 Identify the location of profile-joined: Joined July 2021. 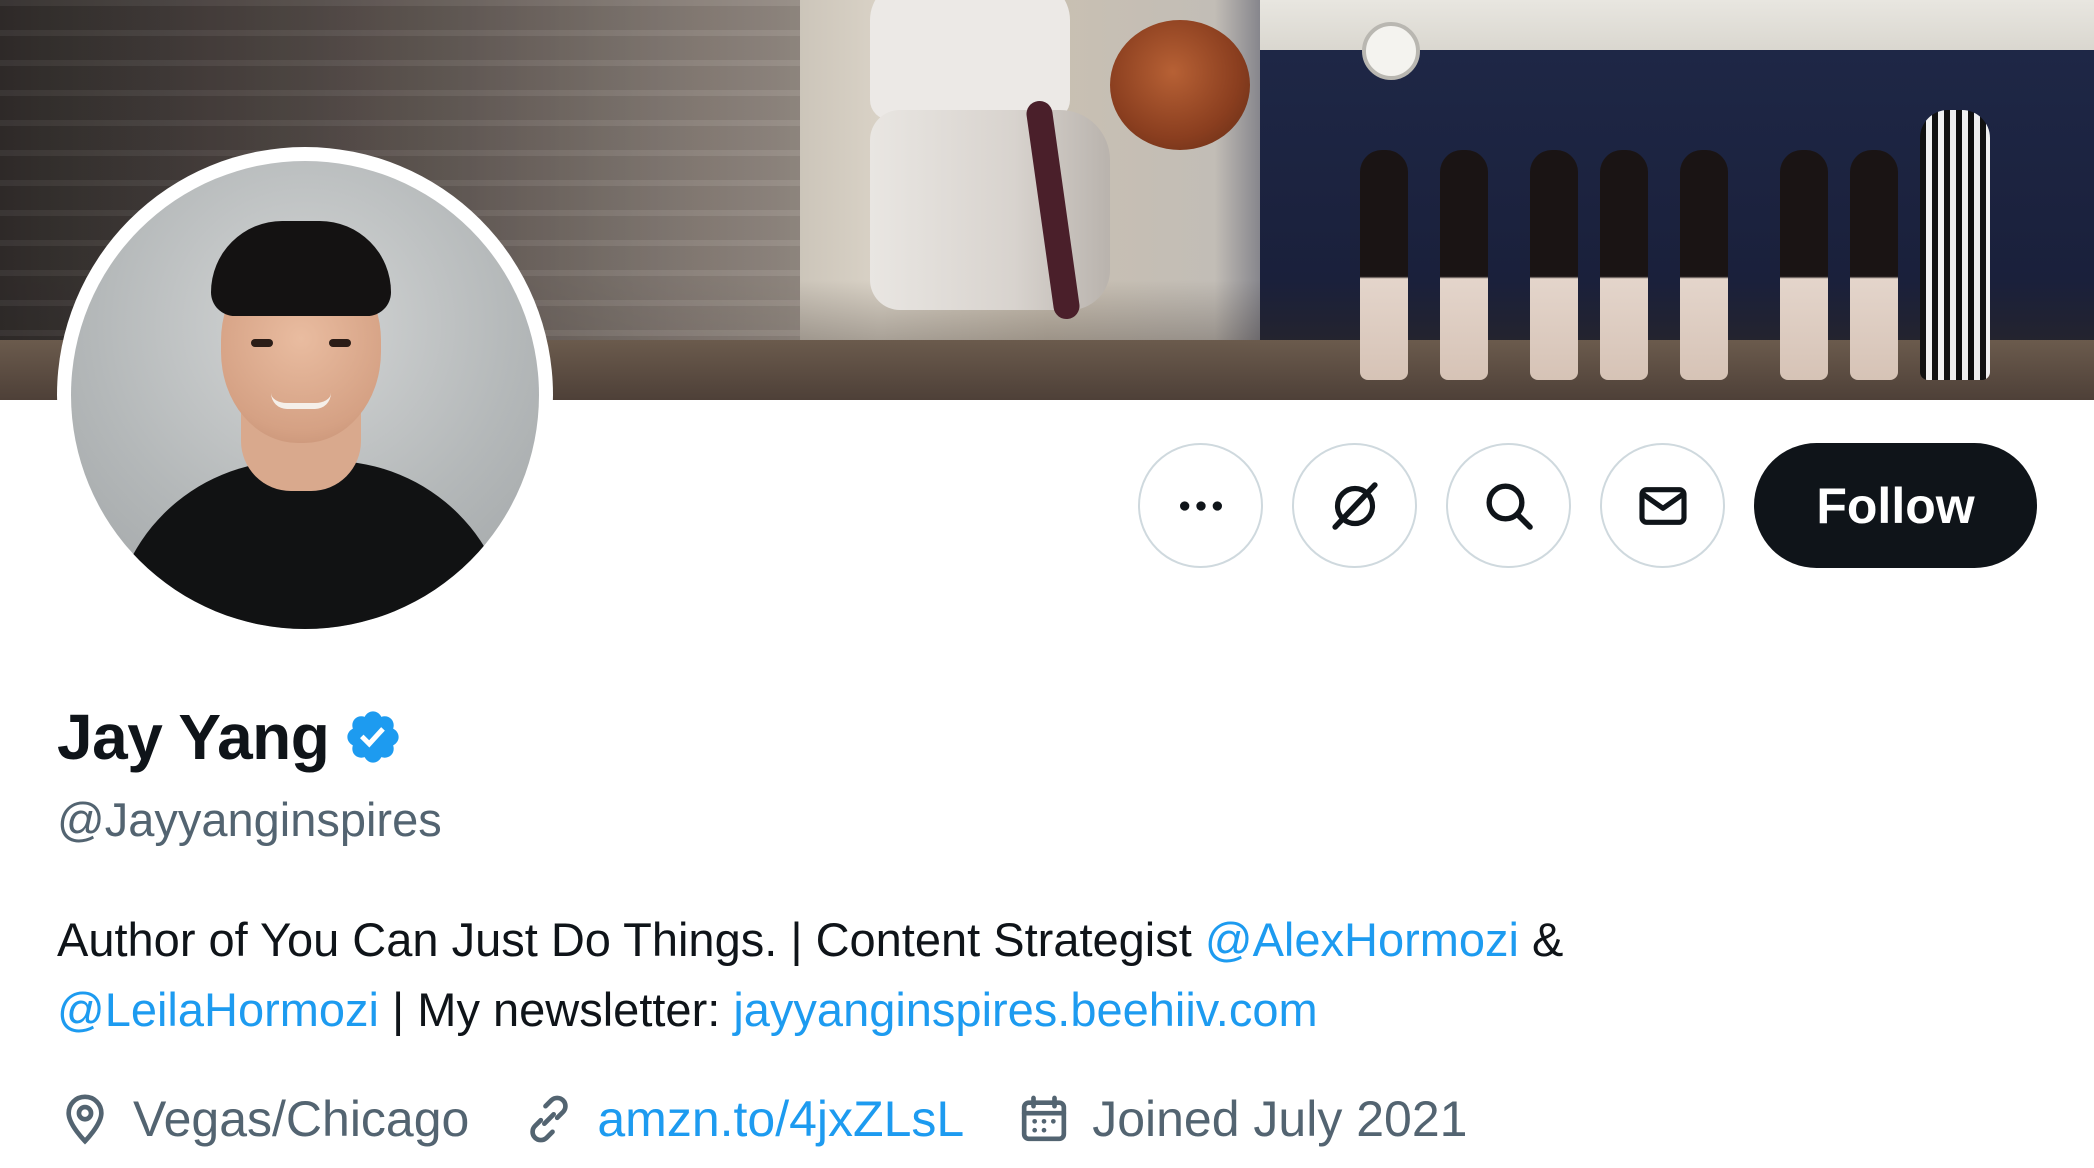
(1241, 1119).